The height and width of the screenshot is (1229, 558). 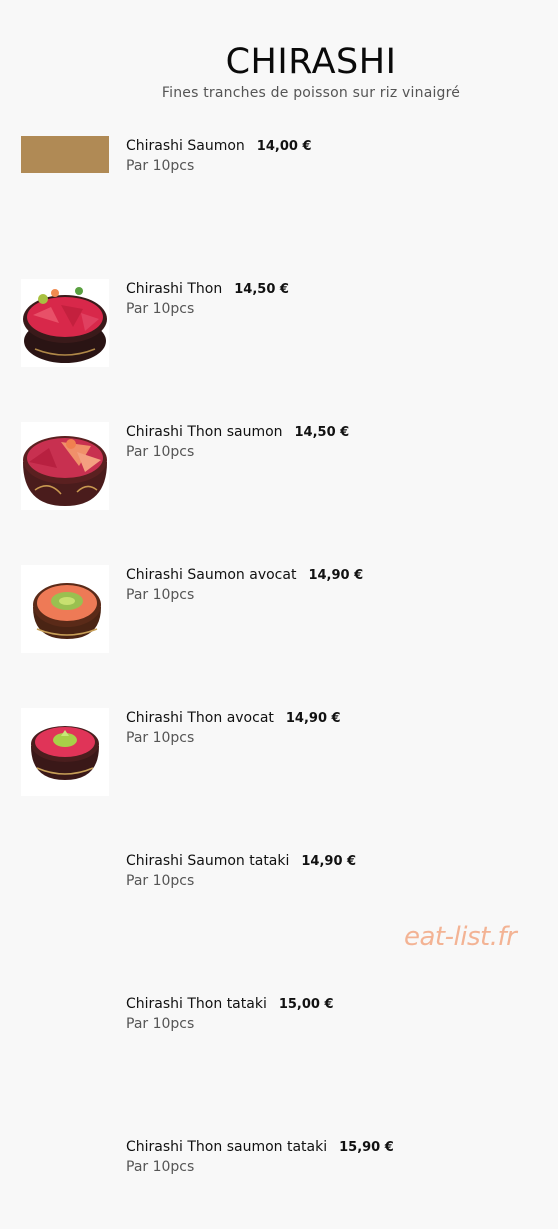 What do you see at coordinates (279, 763) in the screenshot?
I see `menu-item-chirashi-thon-avocat: Chirashi Thon avocat 14,90 € Par 10pcs` at bounding box center [279, 763].